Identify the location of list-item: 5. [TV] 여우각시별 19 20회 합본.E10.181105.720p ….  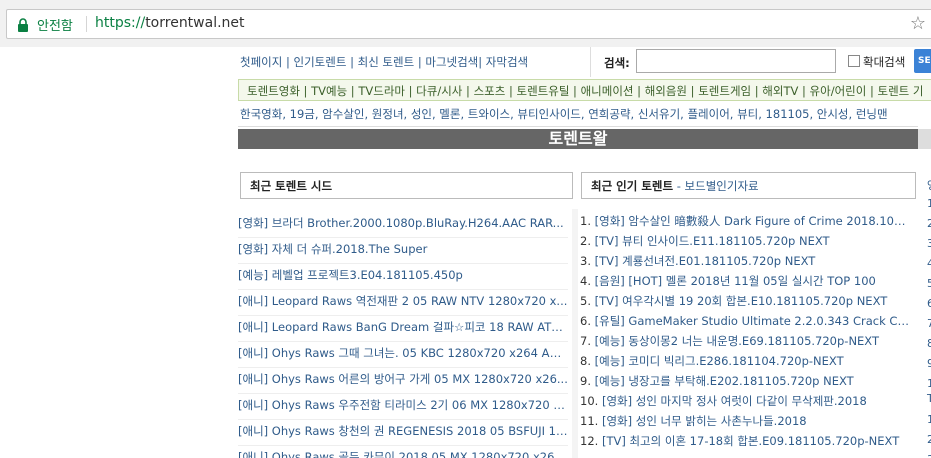
(746, 302).